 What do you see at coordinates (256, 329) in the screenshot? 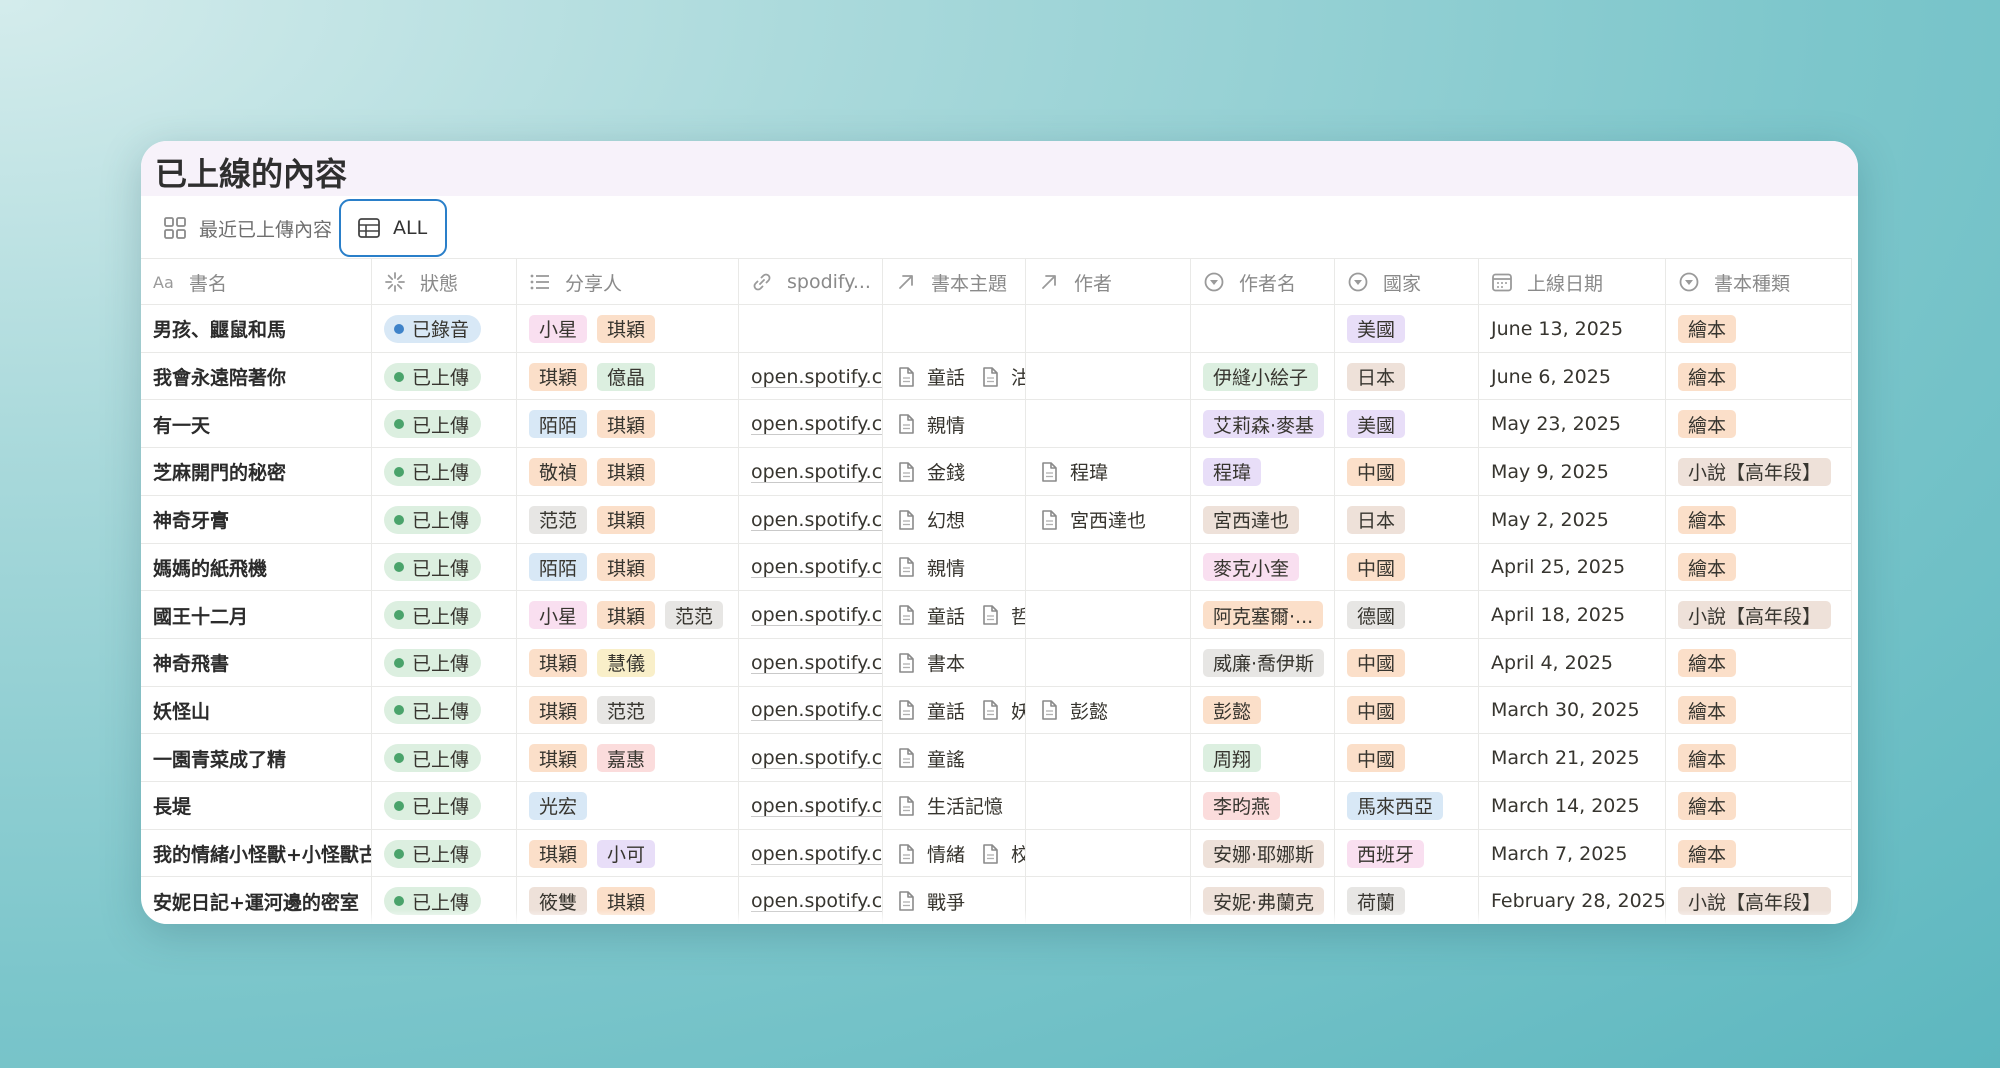
I see `col-title-cell: 男孩、鼴鼠和馬` at bounding box center [256, 329].